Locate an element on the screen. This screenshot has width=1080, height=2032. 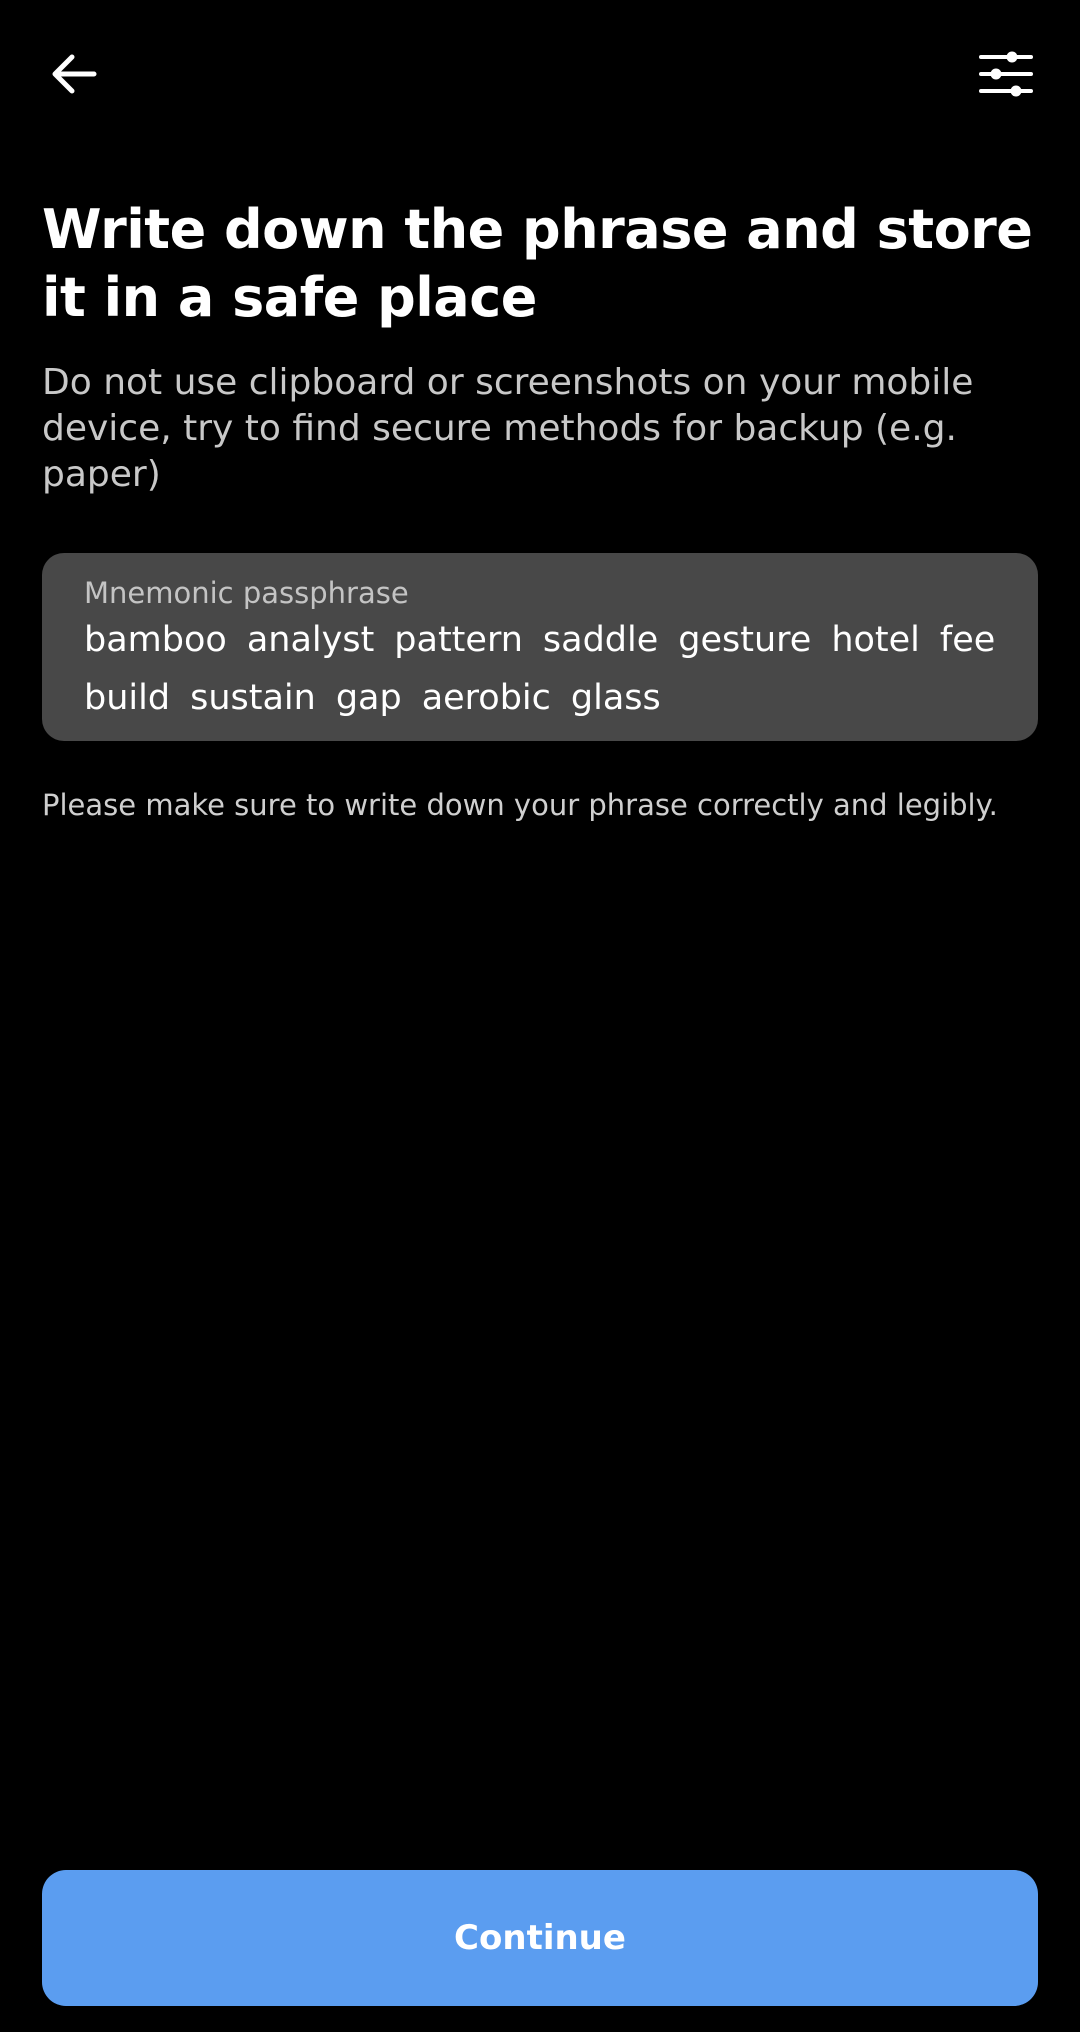
continue-button: Continue is located at coordinates (540, 1938).